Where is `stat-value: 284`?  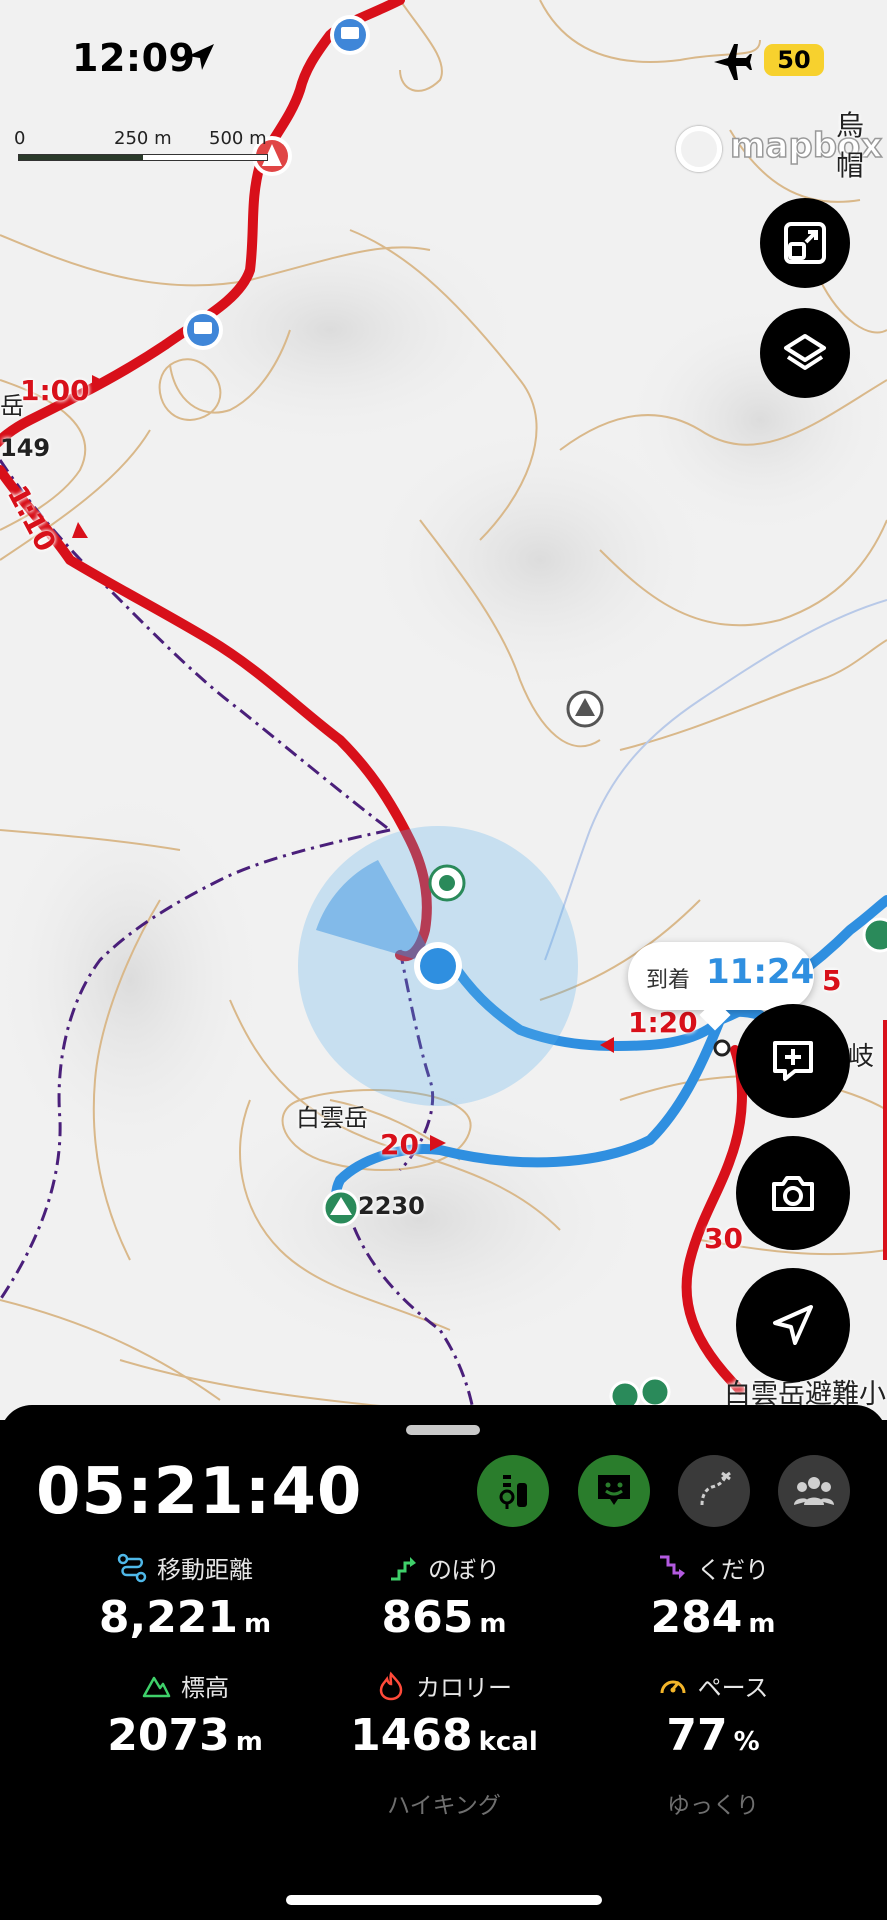
stat-value: 284 is located at coordinates (696, 1617).